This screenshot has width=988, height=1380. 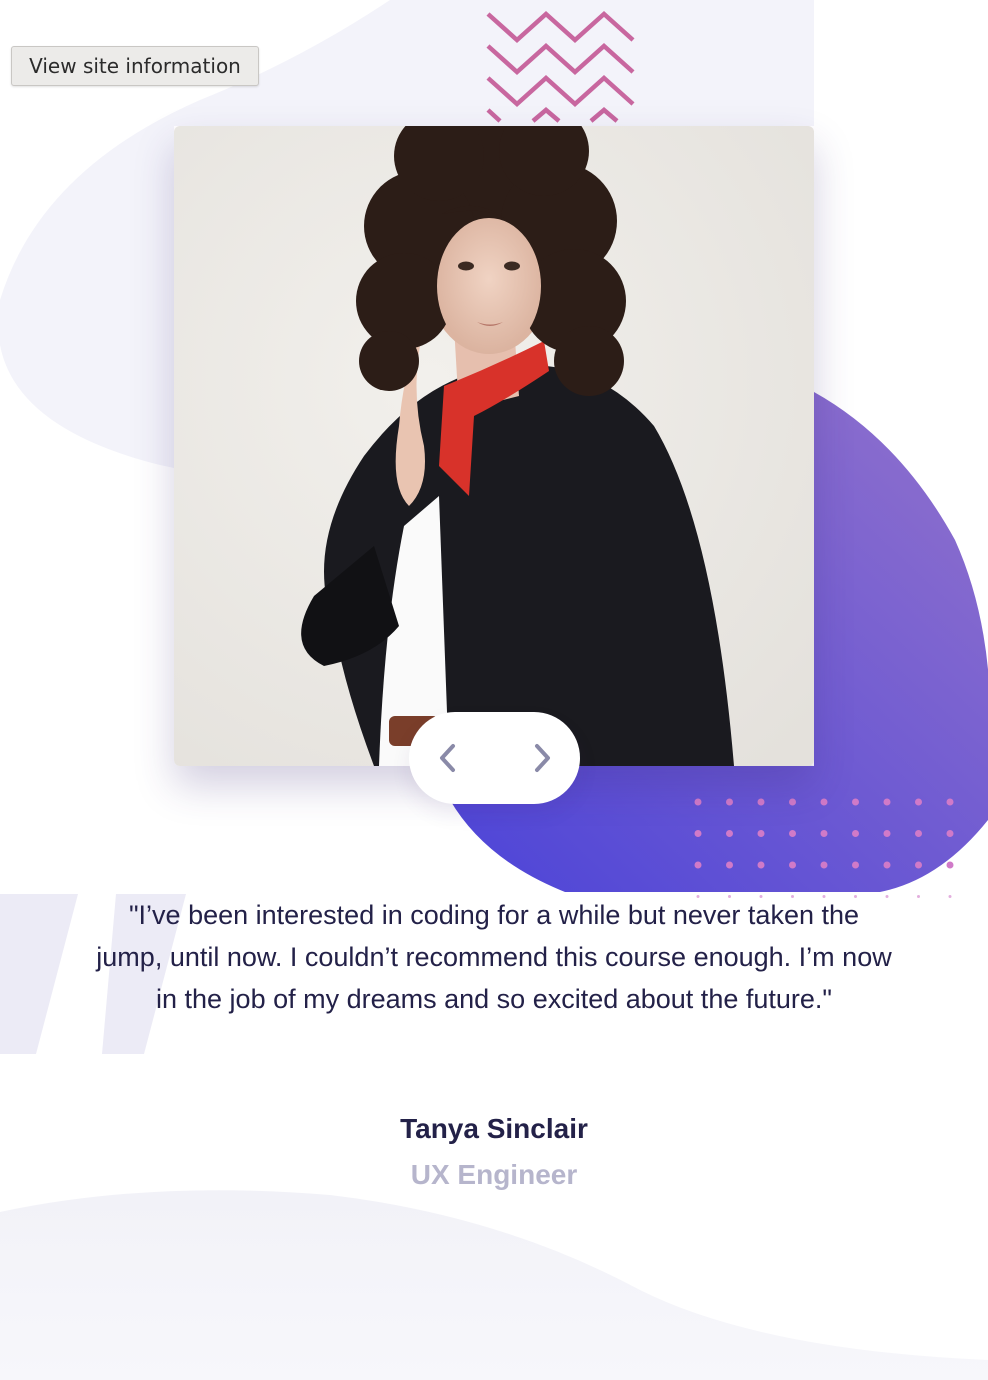 I want to click on previous-button, so click(x=448, y=758).